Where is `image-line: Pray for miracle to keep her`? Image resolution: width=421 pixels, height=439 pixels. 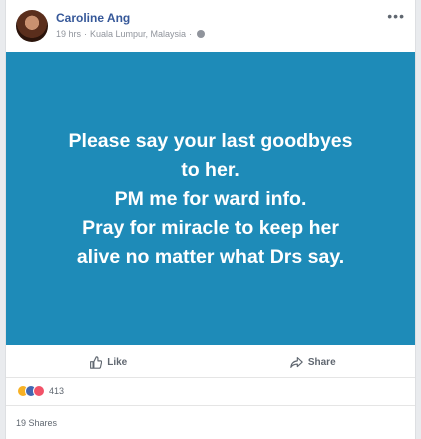 image-line: Pray for miracle to keep her is located at coordinates (210, 228).